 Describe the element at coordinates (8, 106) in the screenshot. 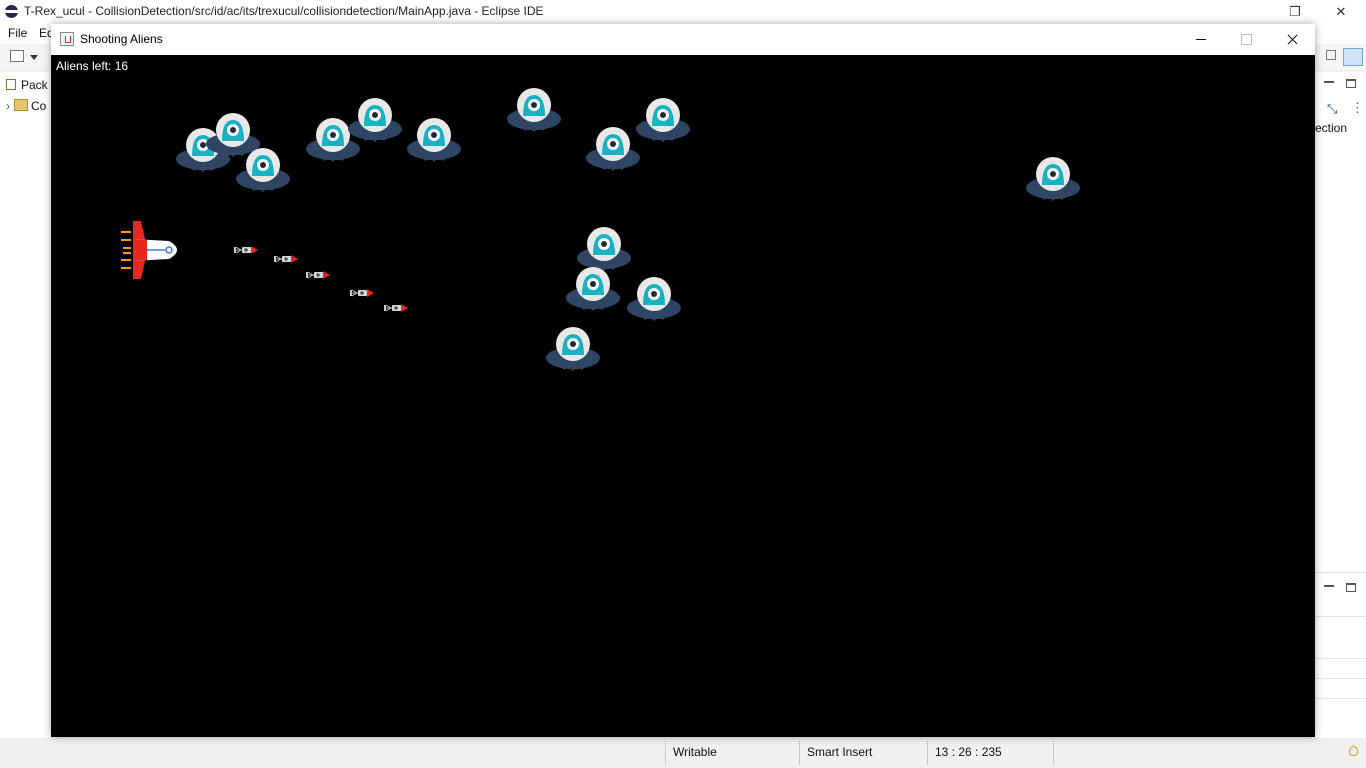

I see `expand-chevron-icon: ›` at that location.